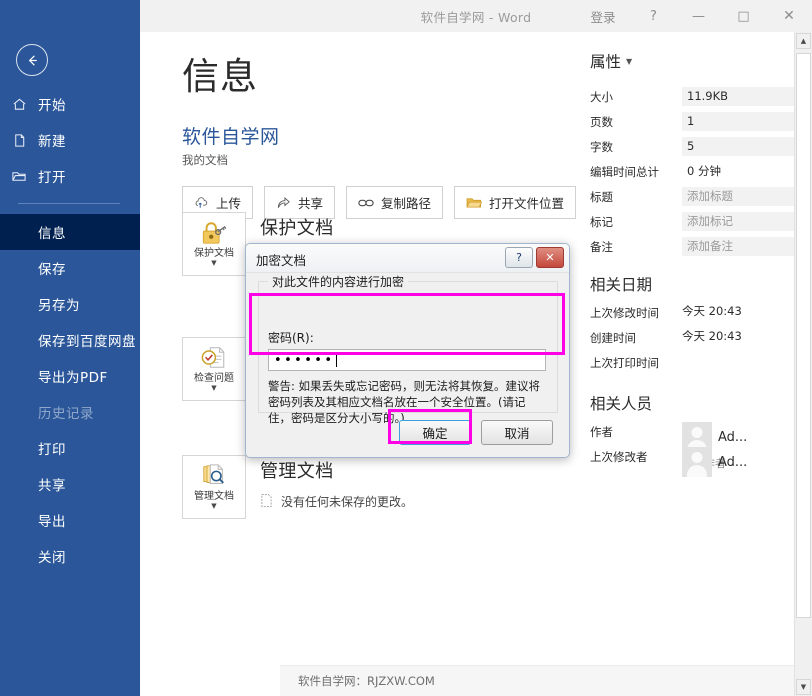 This screenshot has width=812, height=696. I want to click on property-row: 标题 添加标题, so click(692, 196).